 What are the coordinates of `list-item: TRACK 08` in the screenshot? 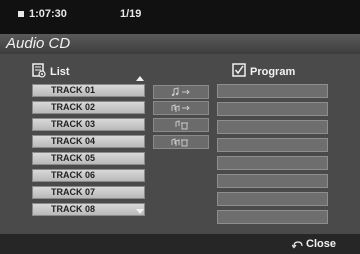 It's located at (88, 209).